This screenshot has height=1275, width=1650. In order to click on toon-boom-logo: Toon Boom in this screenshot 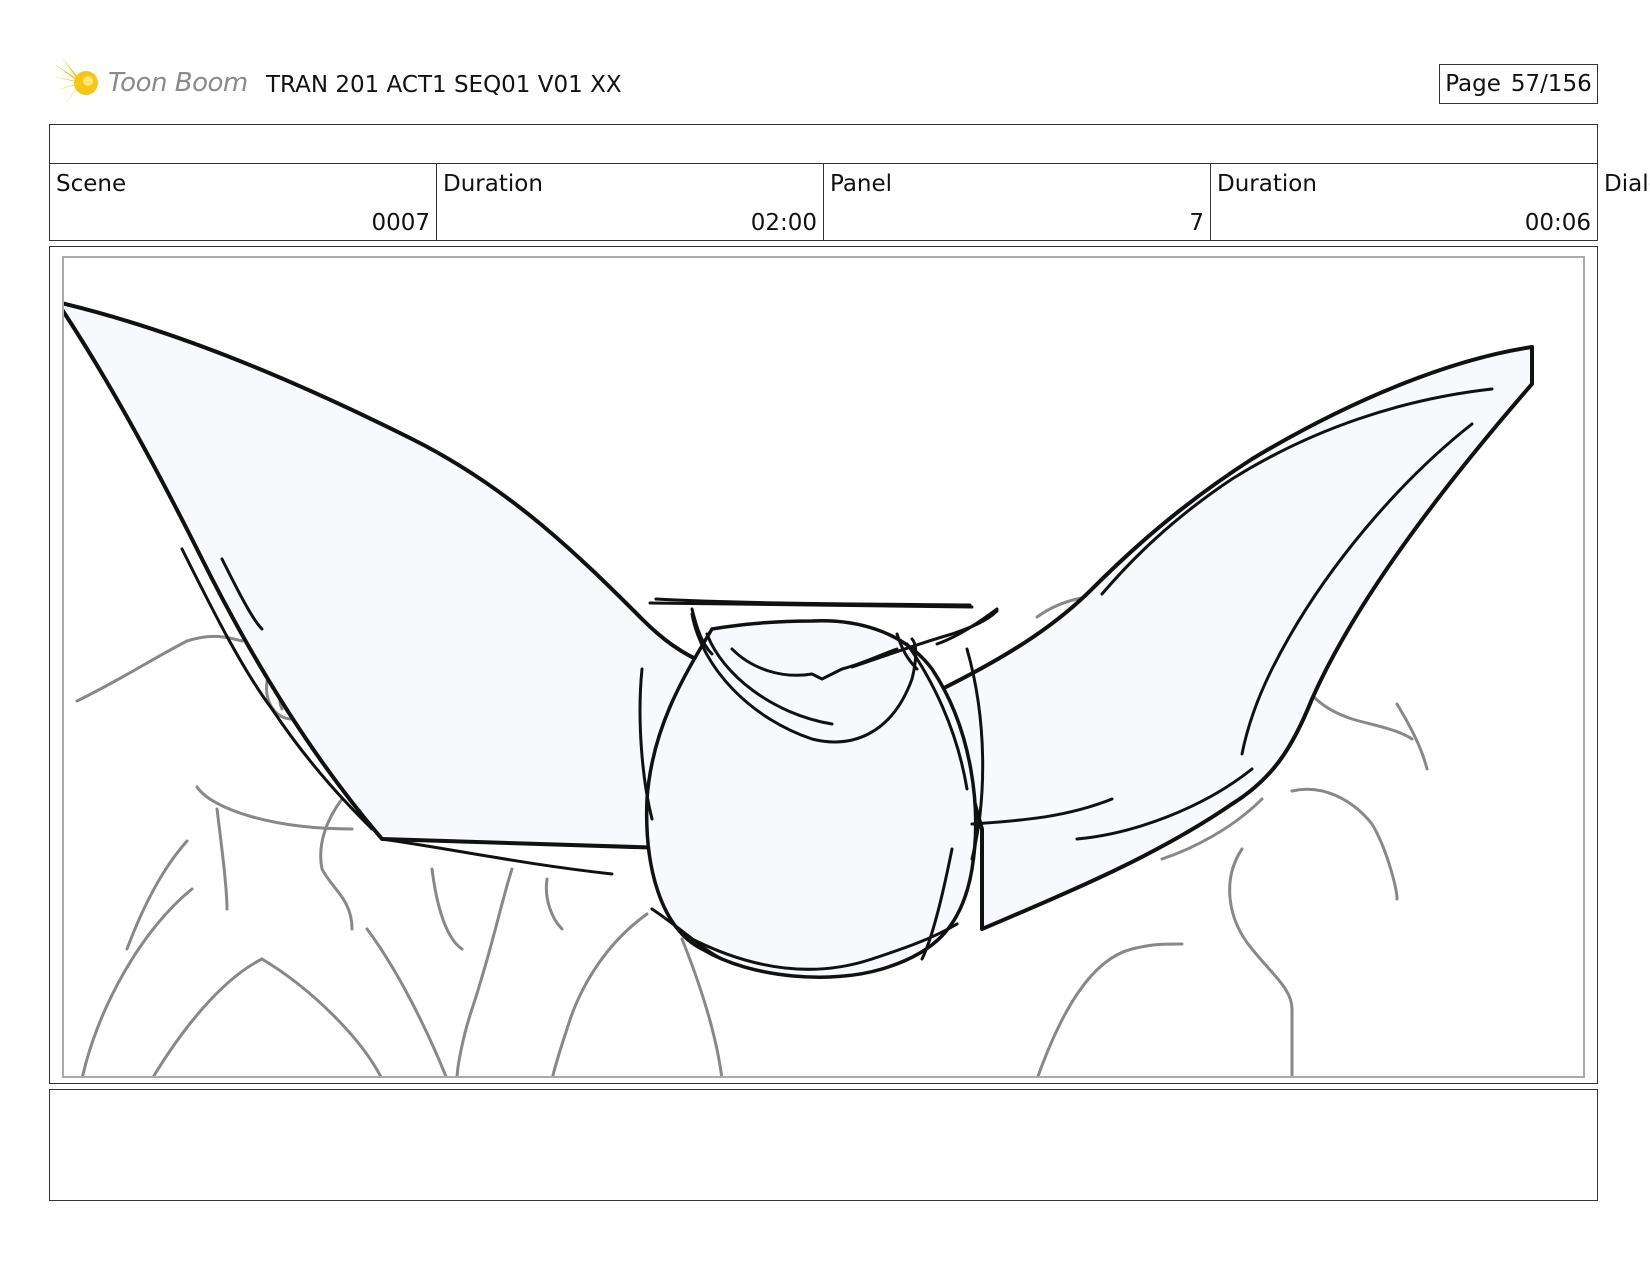, I will do `click(152, 83)`.